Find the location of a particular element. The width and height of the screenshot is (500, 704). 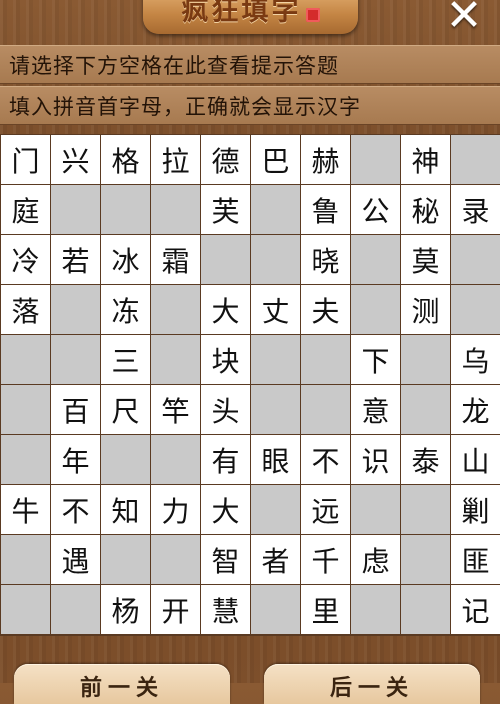

grid-cell: 录 is located at coordinates (475, 209).